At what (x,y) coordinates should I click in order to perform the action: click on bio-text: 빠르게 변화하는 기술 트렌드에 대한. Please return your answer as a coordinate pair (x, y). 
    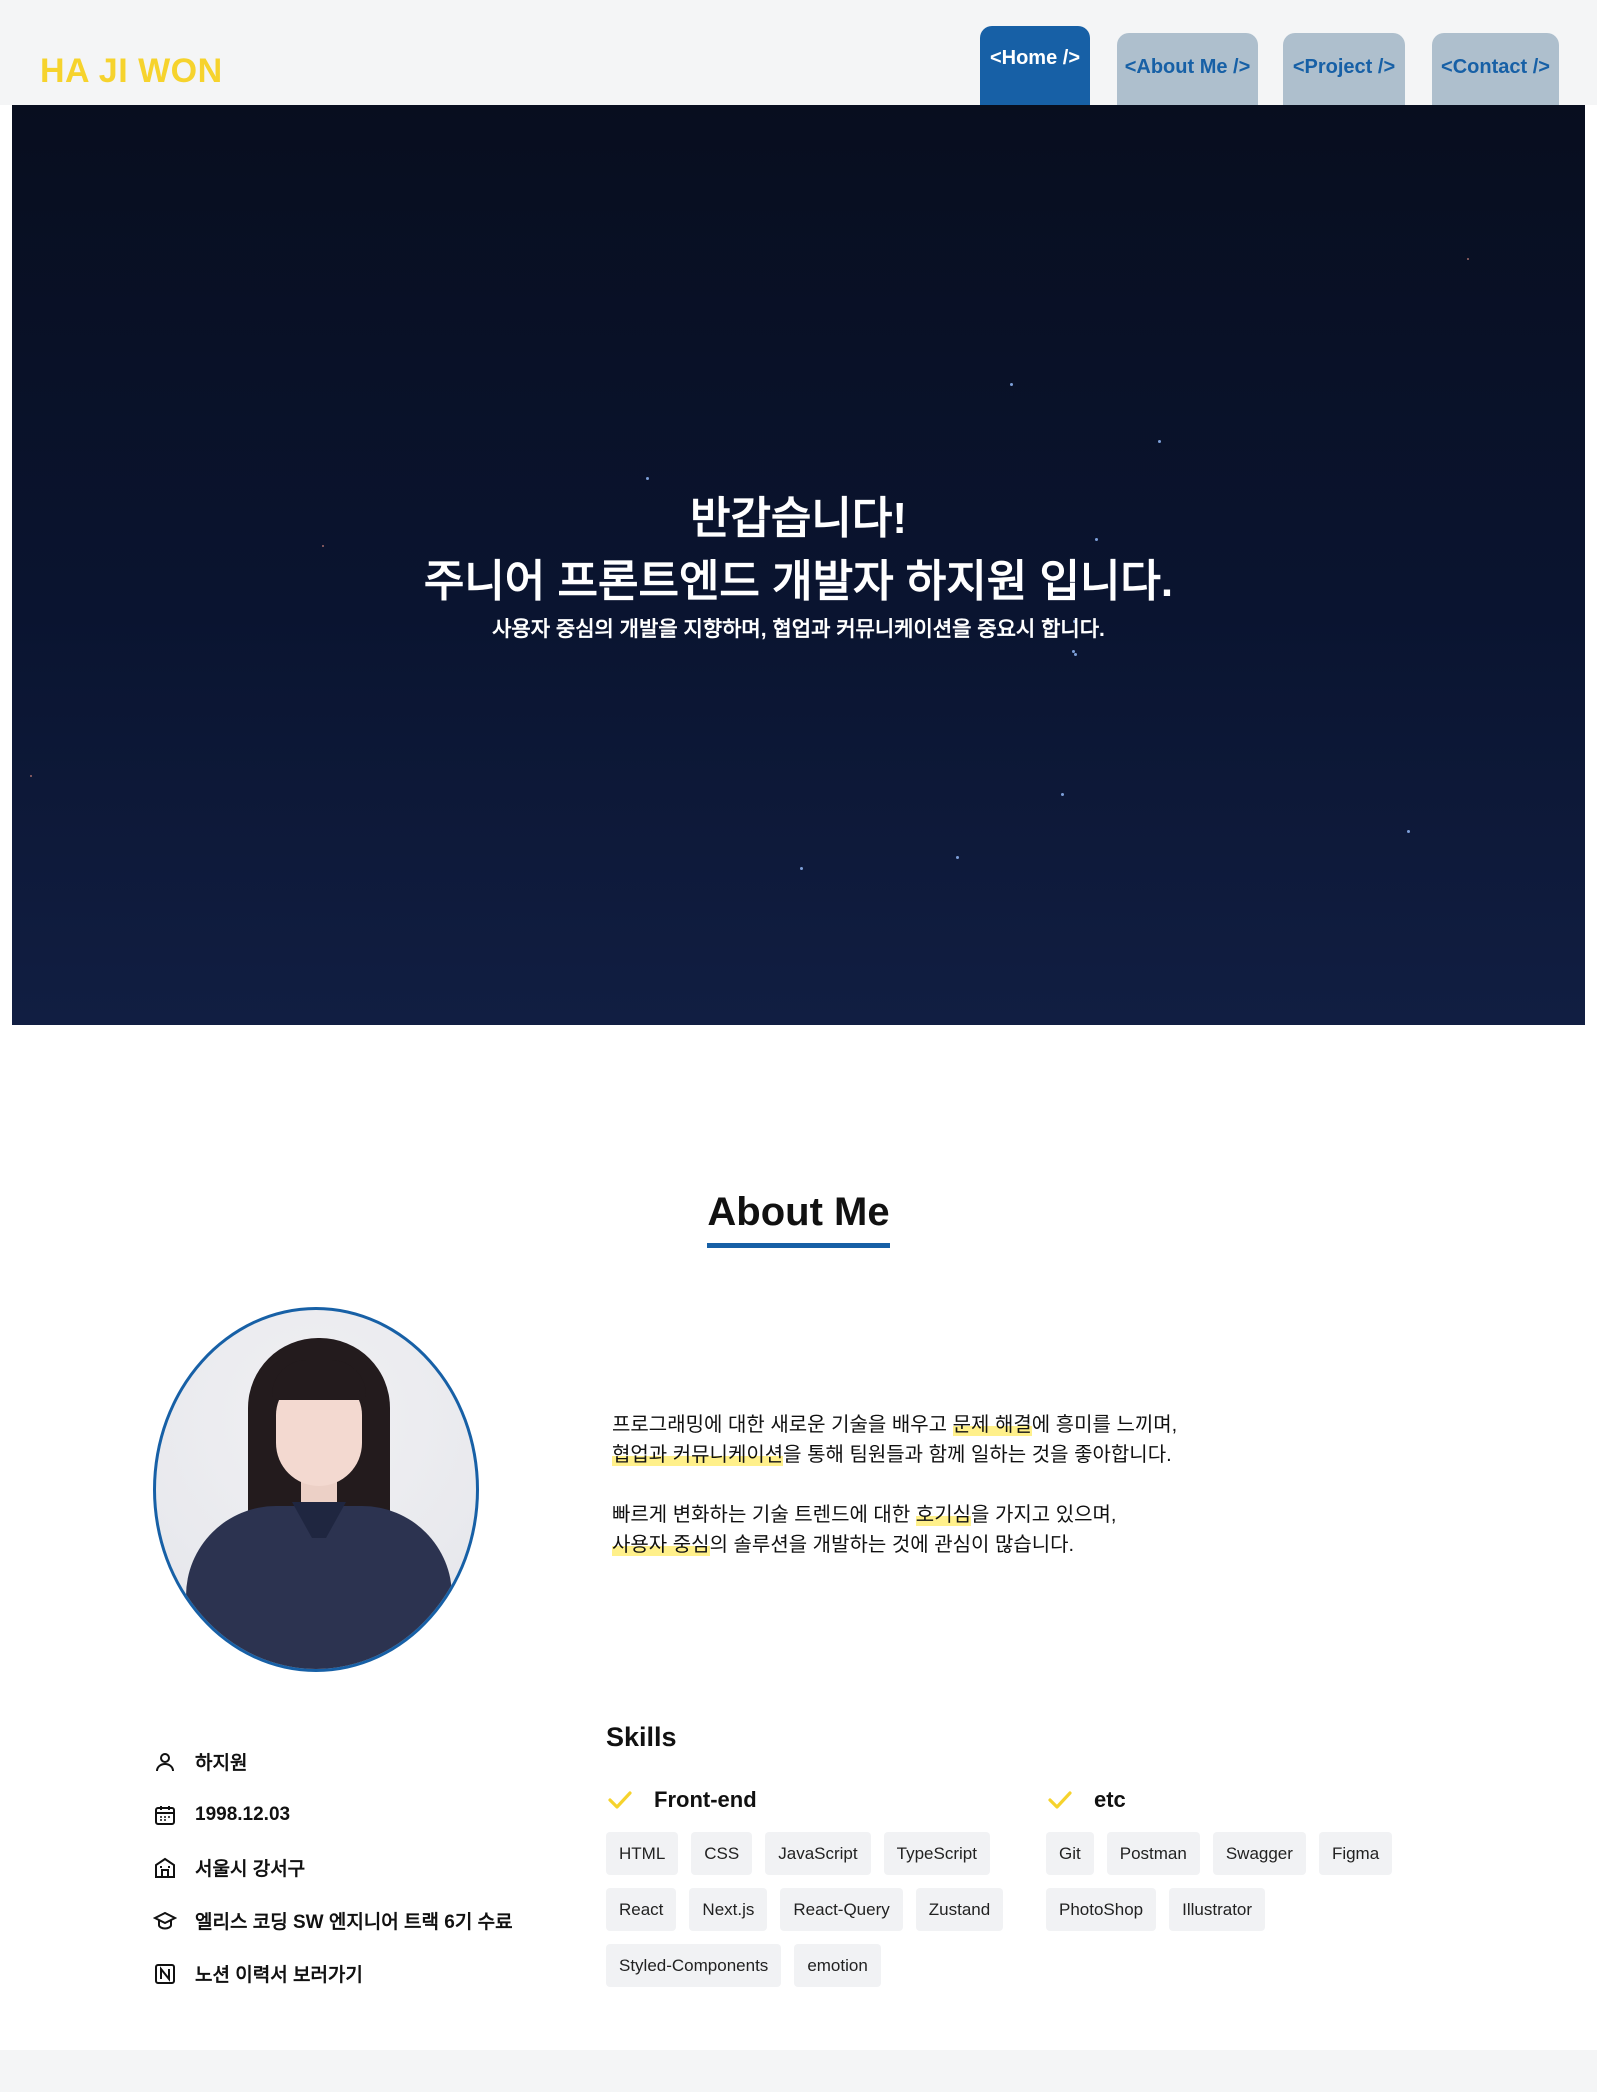
    Looking at the image, I should click on (764, 1515).